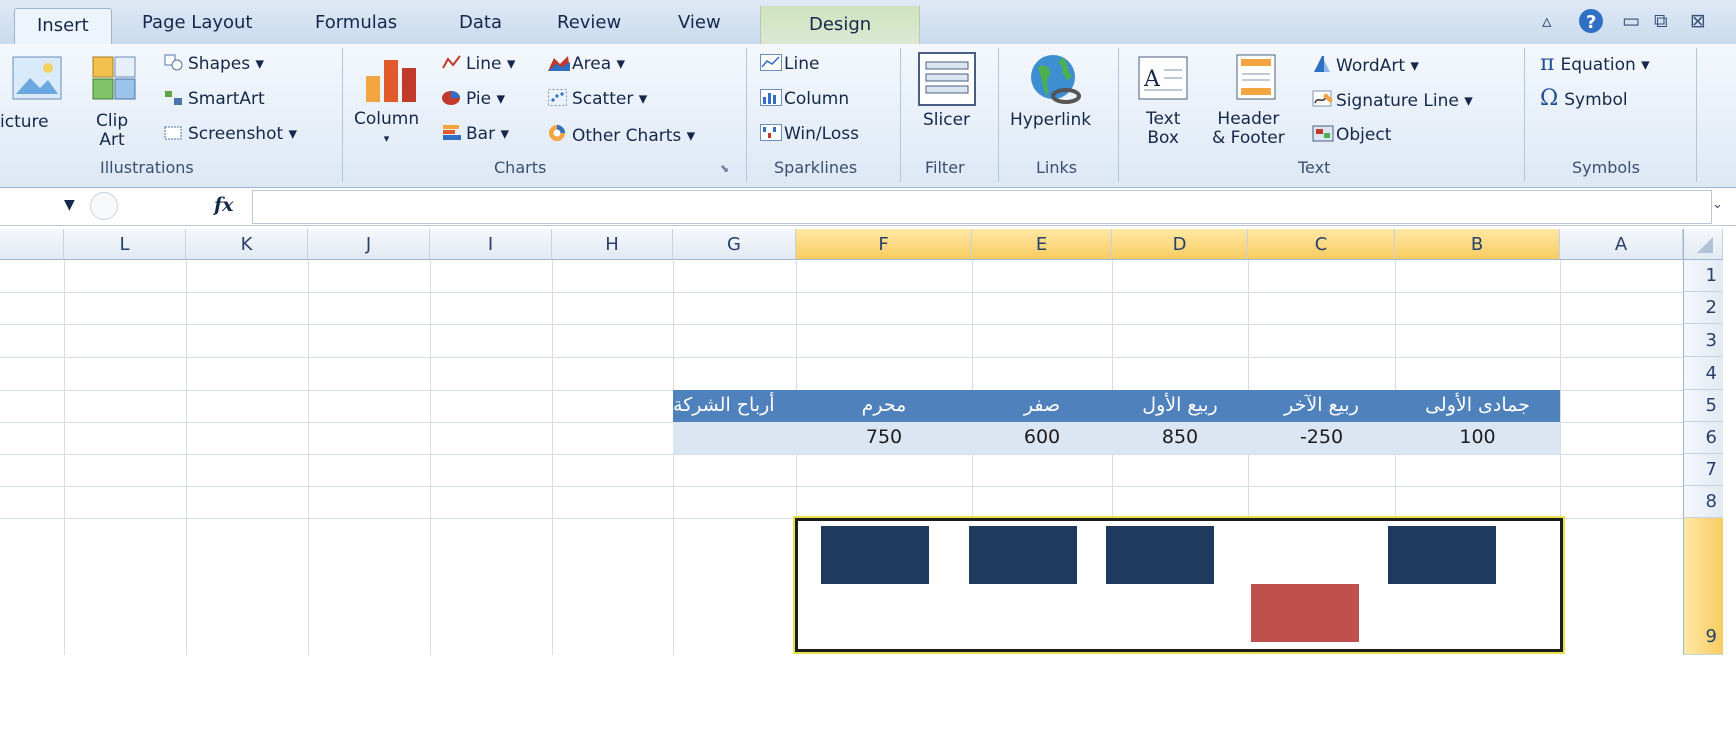 The image size is (1736, 756). I want to click on name-box-dropdown-icon: ▼, so click(69, 205).